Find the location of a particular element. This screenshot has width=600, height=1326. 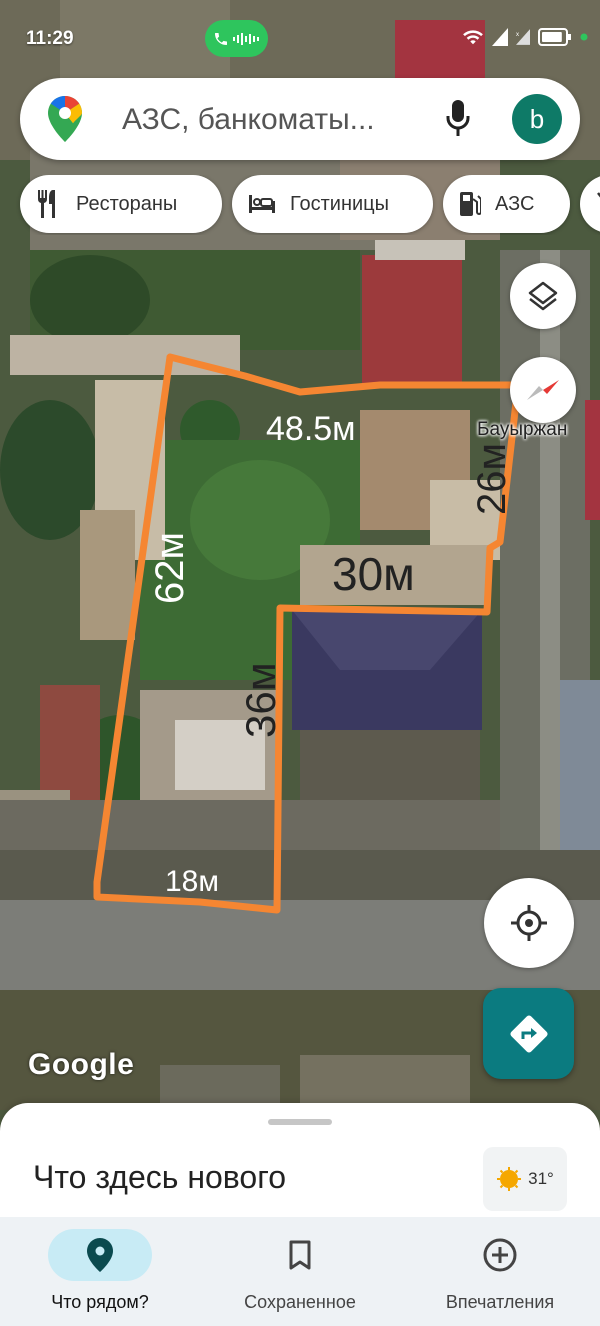

explore-pin-icon is located at coordinates (100, 1255).